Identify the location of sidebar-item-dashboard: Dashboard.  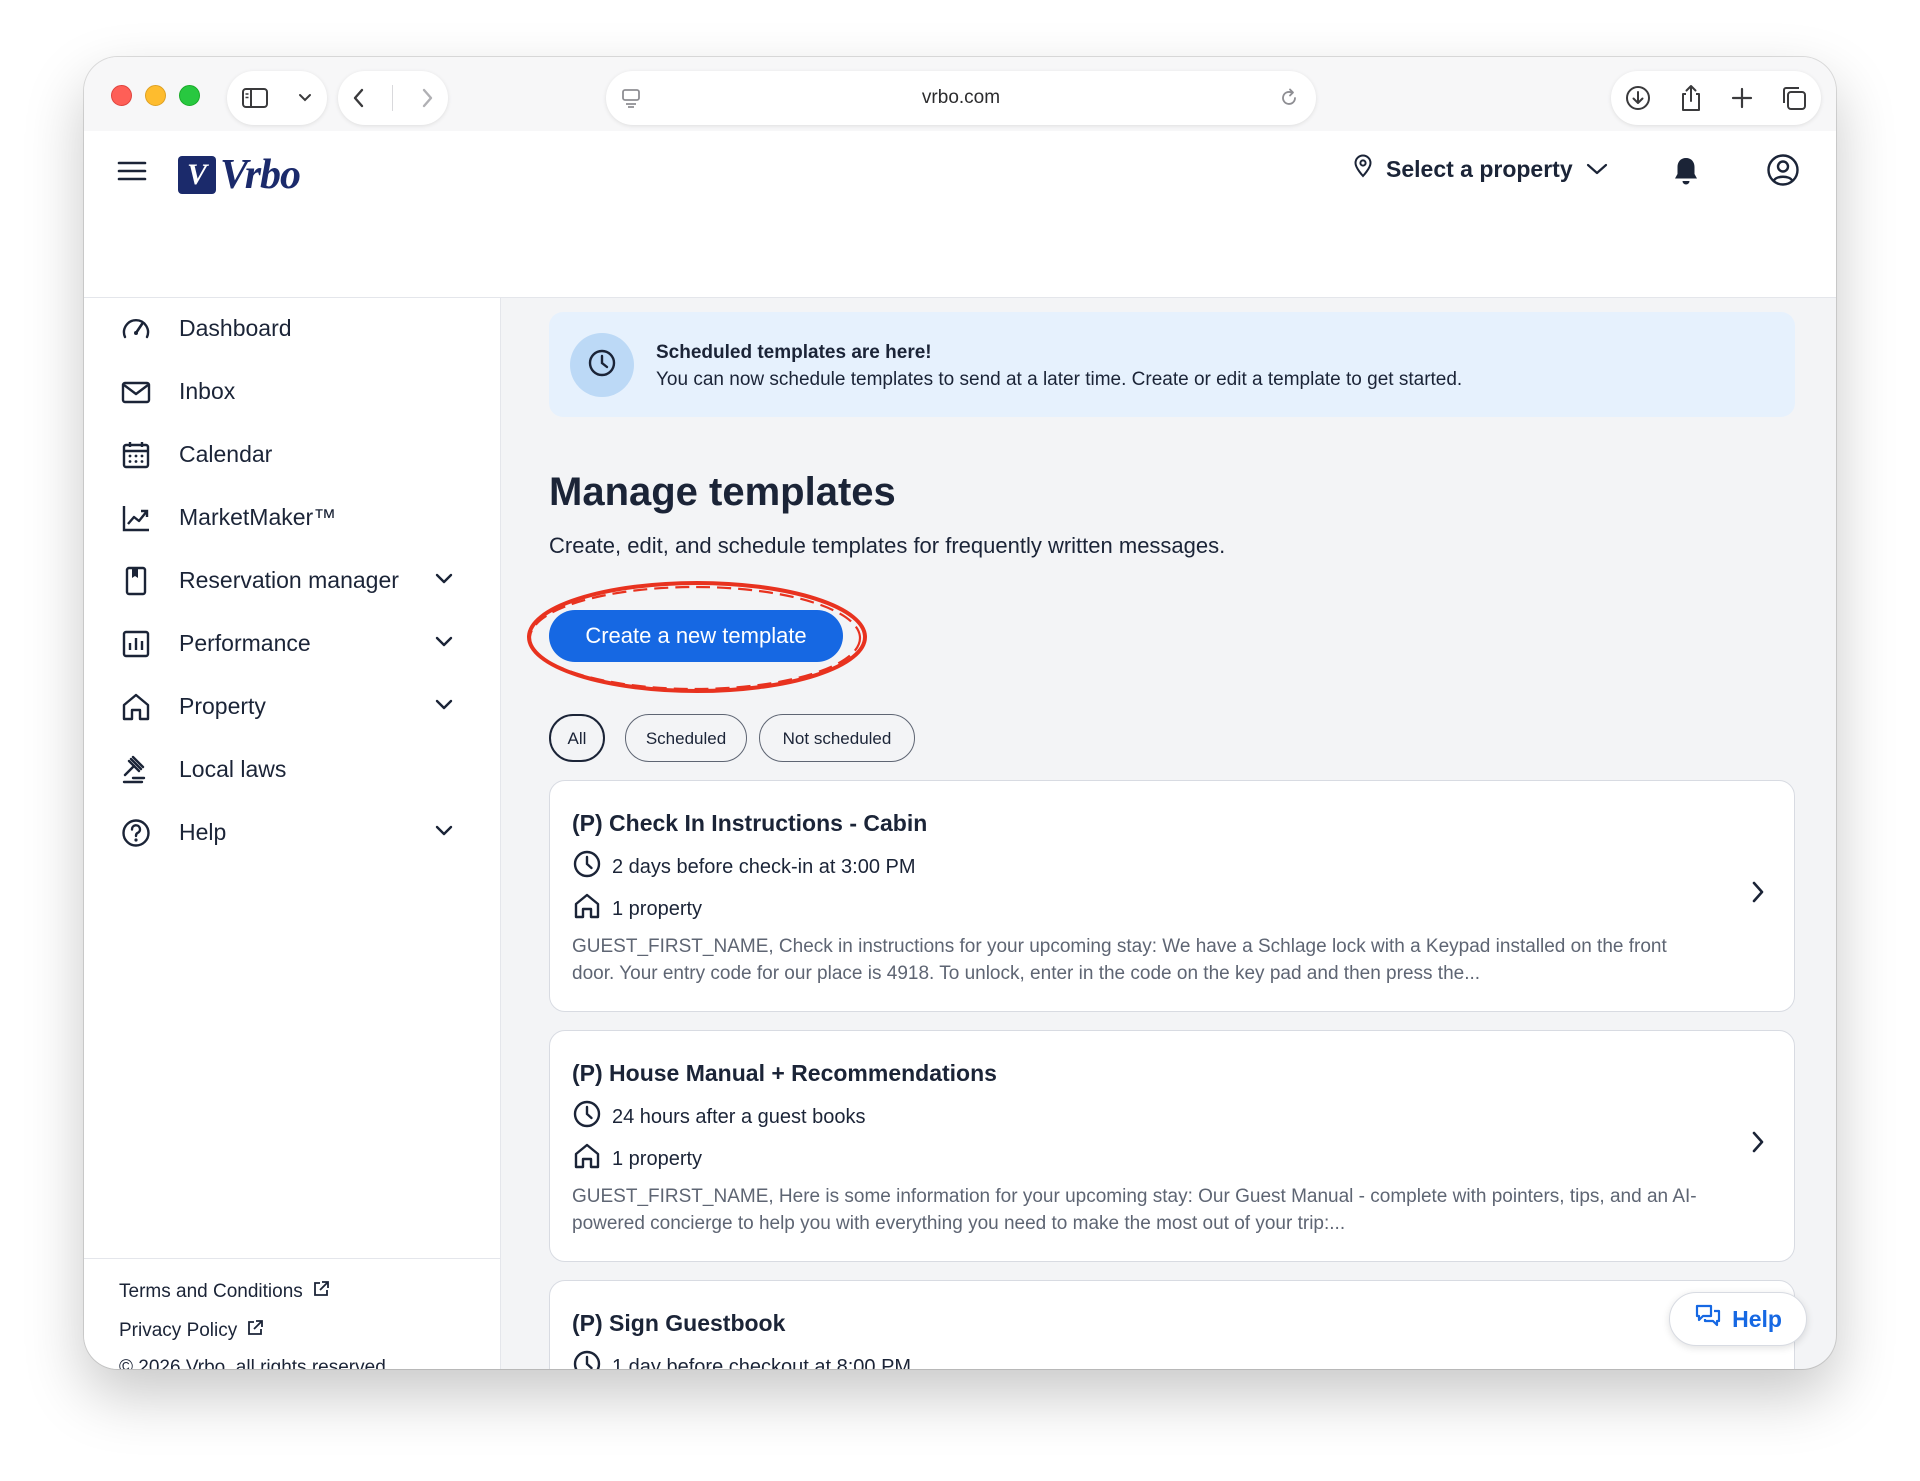
(292, 328).